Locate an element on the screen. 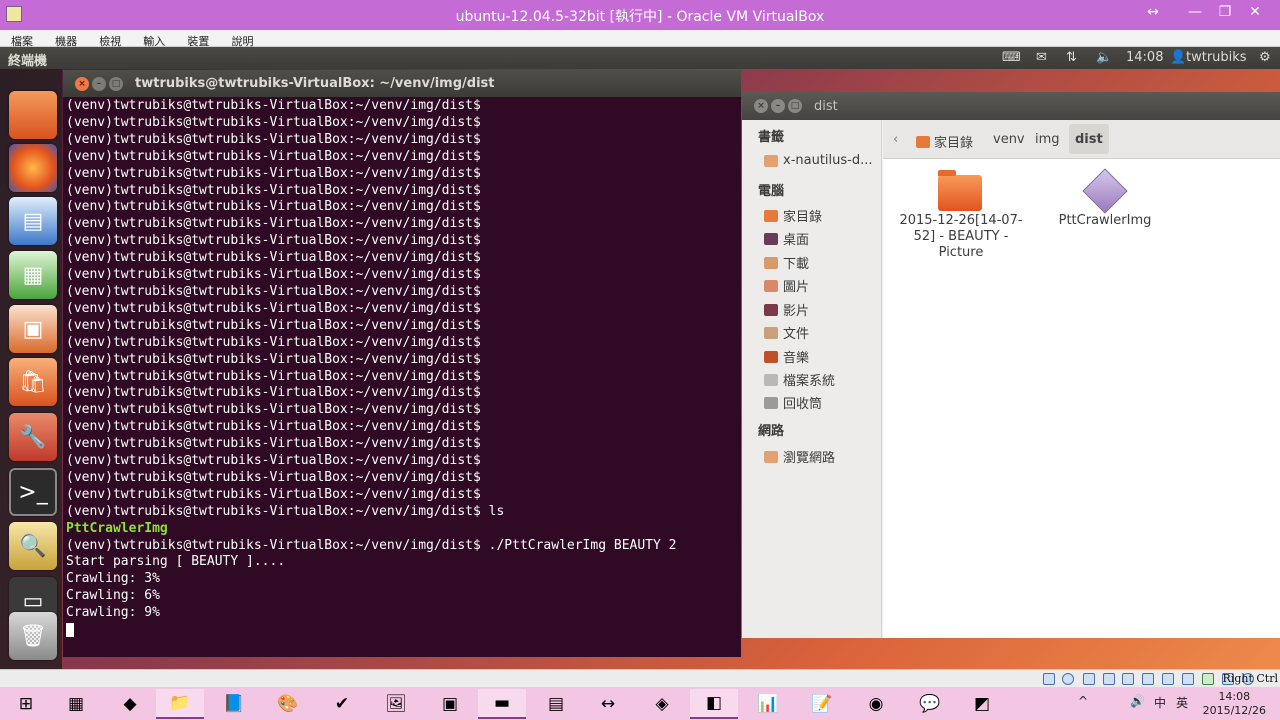  sidebar-item-documents: 文件 is located at coordinates (786, 332).